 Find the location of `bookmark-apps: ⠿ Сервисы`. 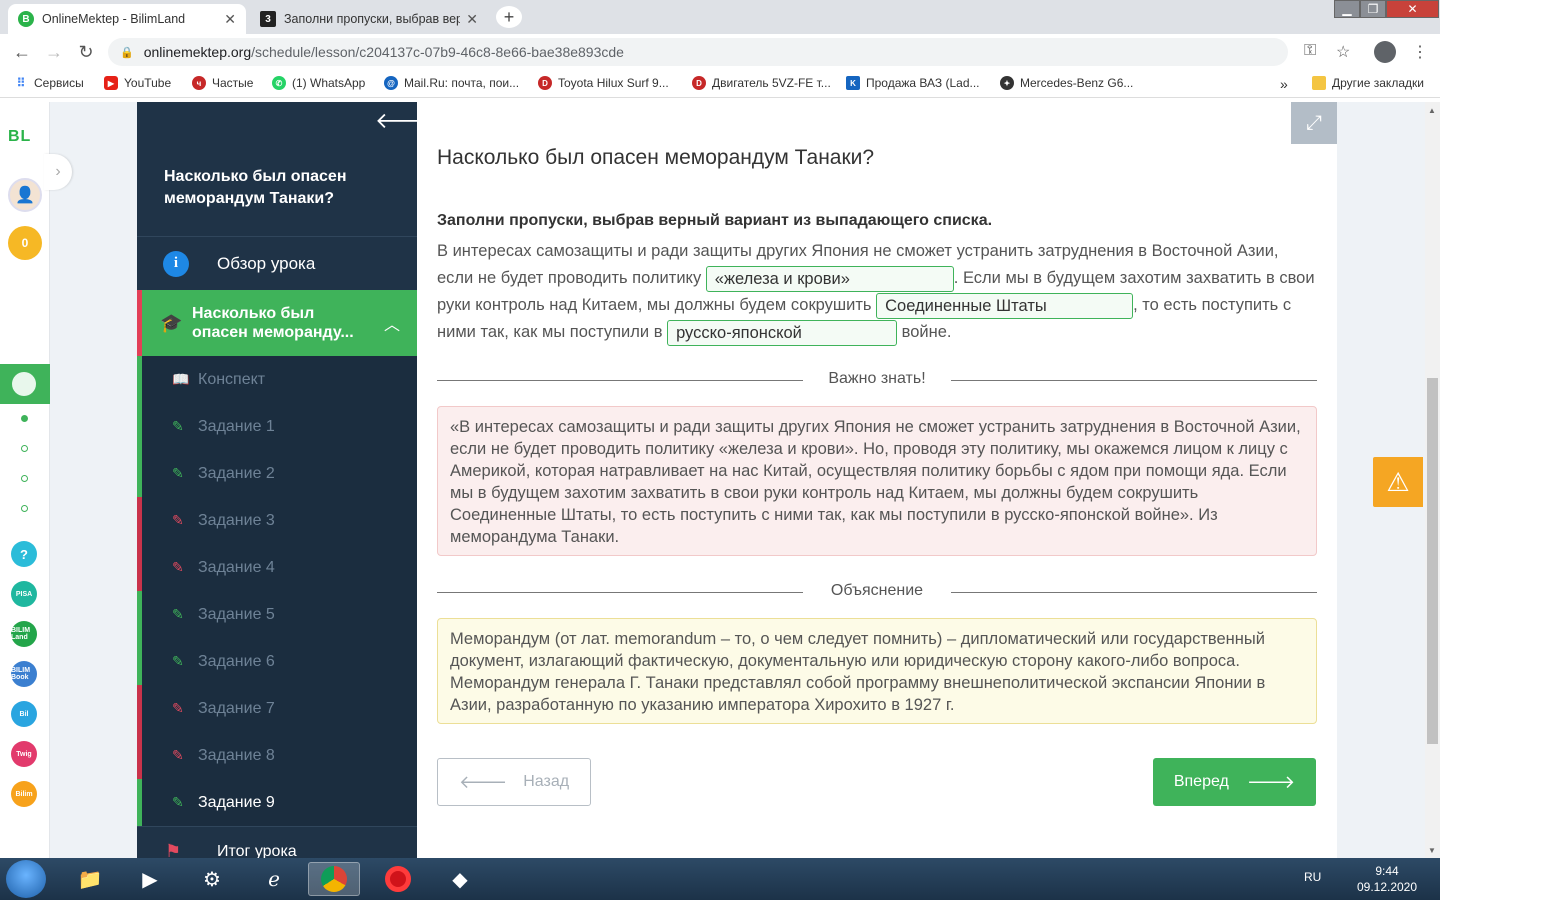

bookmark-apps: ⠿ Сервисы is located at coordinates (49, 83).